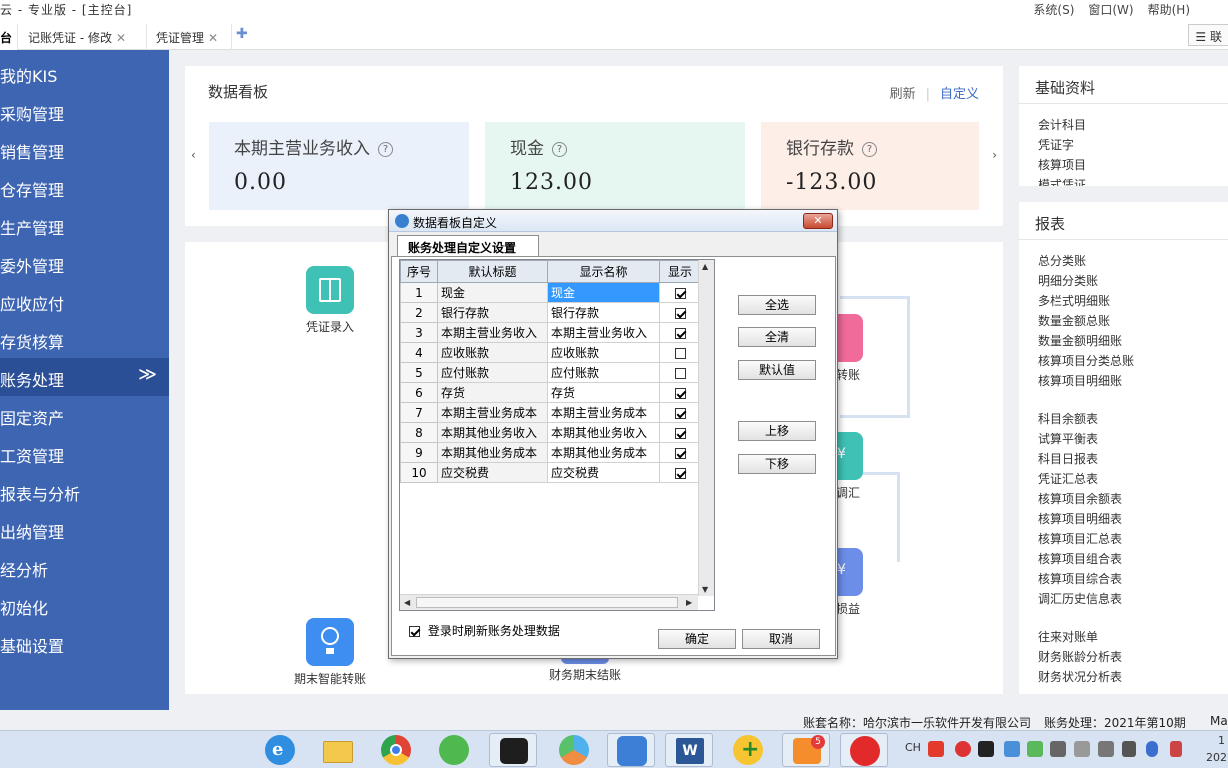 The width and height of the screenshot is (1228, 768). I want to click on report-link: 数量金额明细账, so click(1080, 340).